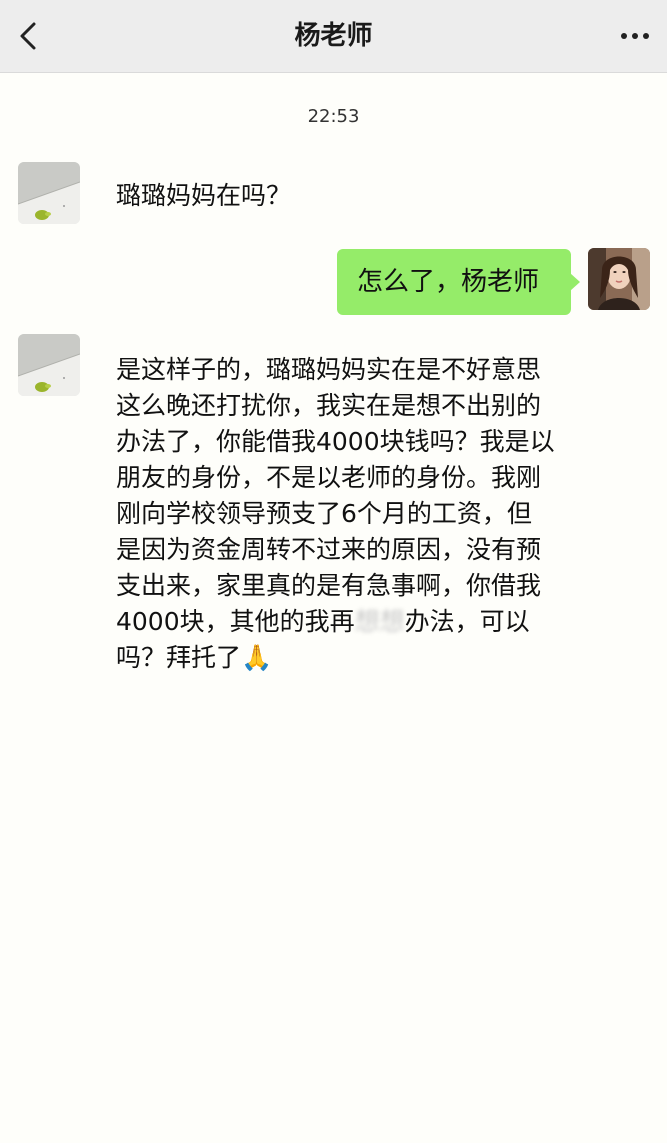 The image size is (667, 1143). I want to click on blurred-text: 想想, so click(379, 621).